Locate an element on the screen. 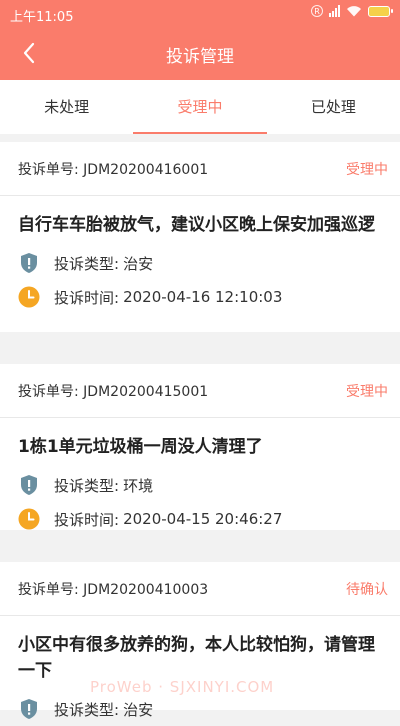 This screenshot has height=726, width=400. app-header: 上午11:05 R 投诉管理 is located at coordinates (200, 40).